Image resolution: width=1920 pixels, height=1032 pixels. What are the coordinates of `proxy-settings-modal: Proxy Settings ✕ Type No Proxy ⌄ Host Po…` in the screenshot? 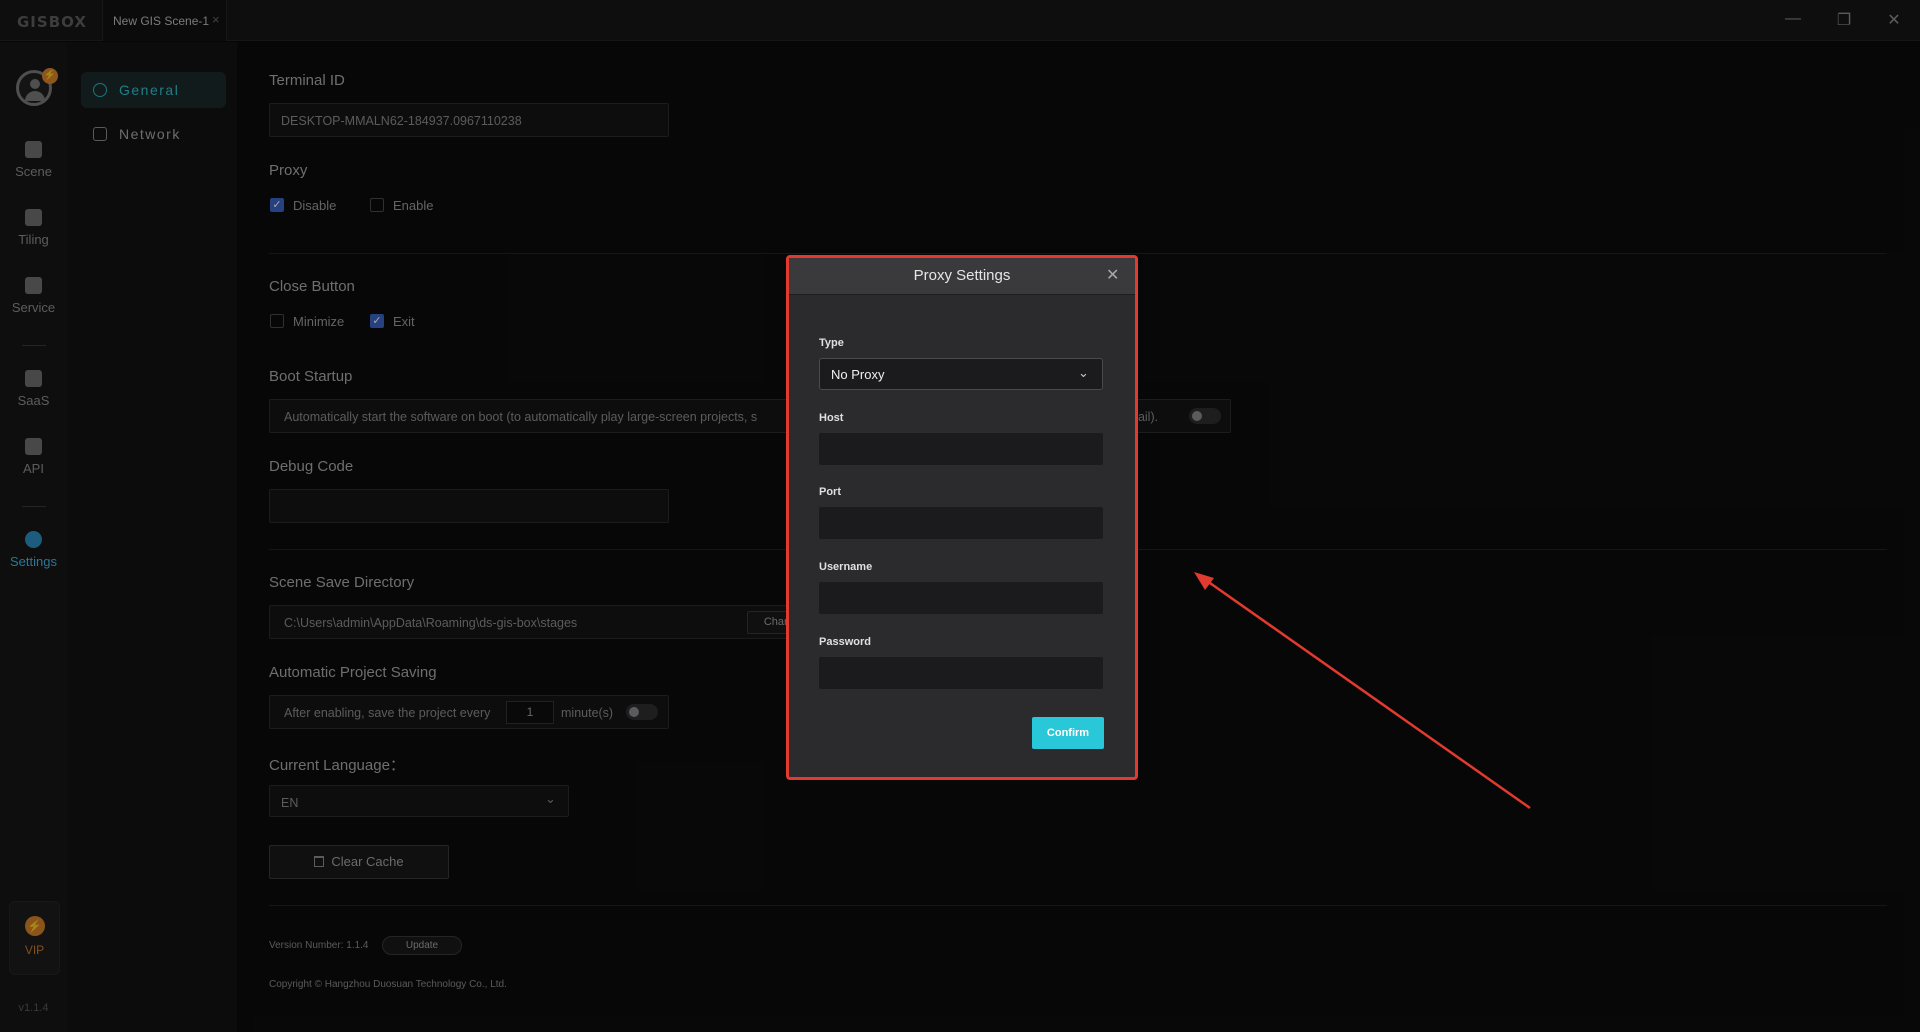 It's located at (962, 517).